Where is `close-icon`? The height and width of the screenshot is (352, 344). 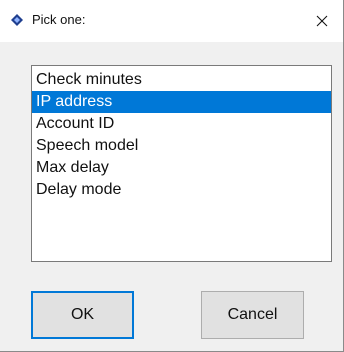
close-icon is located at coordinates (322, 21).